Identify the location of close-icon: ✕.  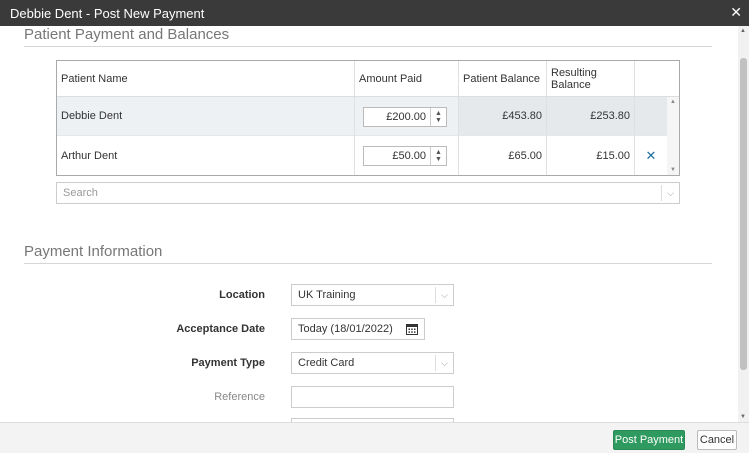
(736, 12).